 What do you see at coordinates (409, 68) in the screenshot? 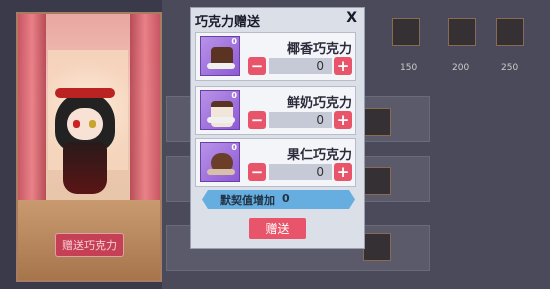
I see `reward-number: 150` at bounding box center [409, 68].